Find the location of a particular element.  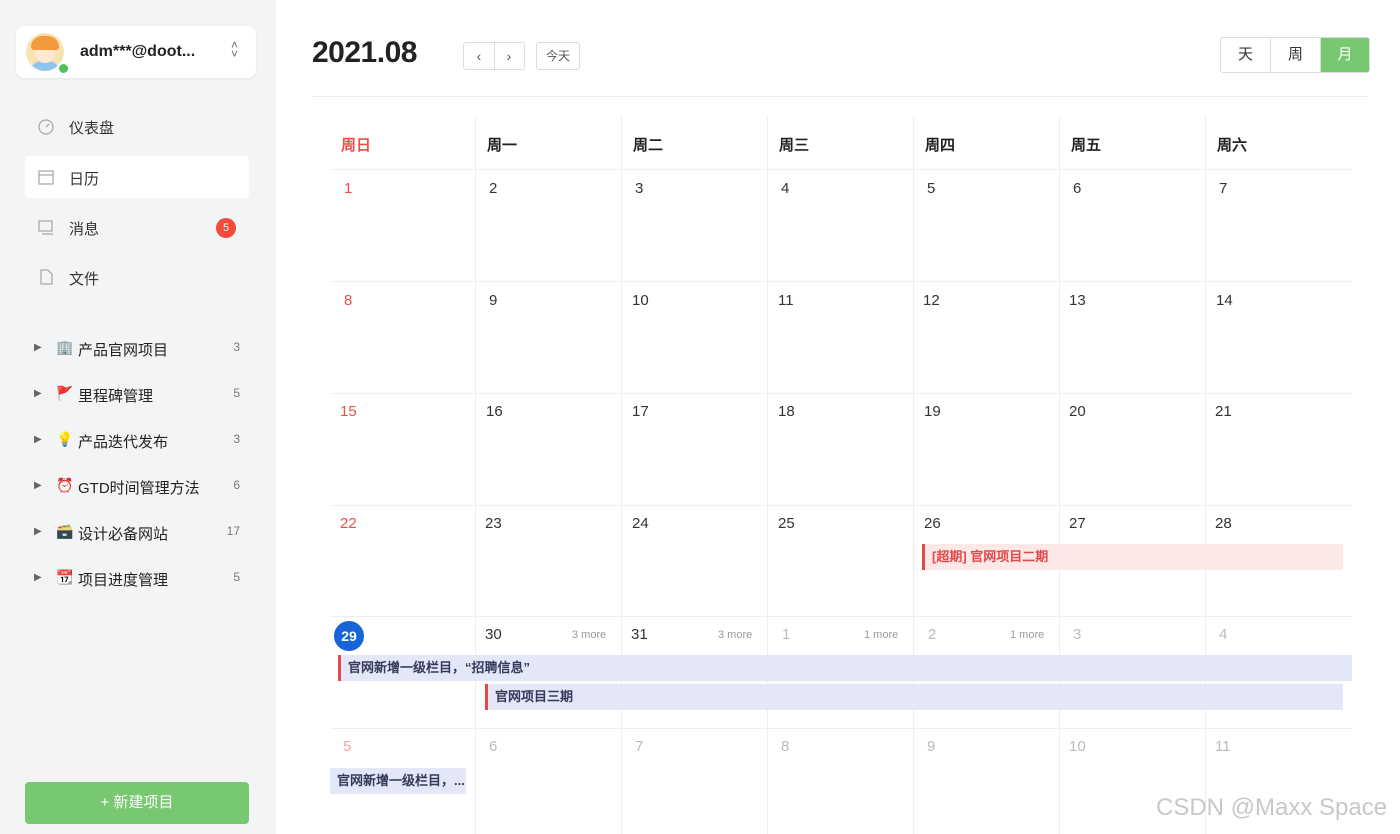

day-cell-date: 23 is located at coordinates (493, 523).